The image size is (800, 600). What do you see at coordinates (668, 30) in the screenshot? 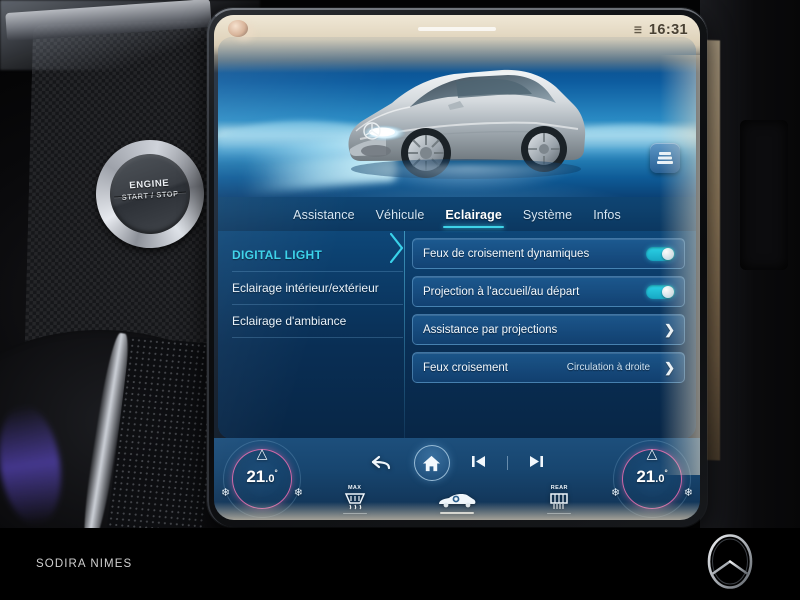
I see `status-bar-time: 16:31` at bounding box center [668, 30].